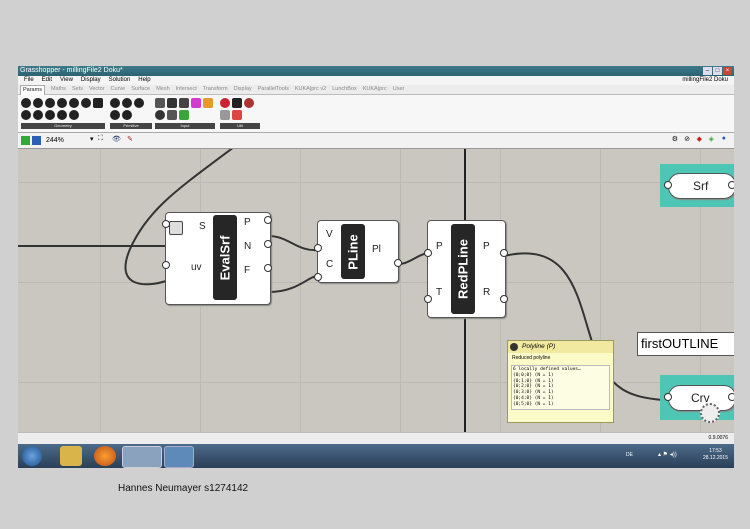  Describe the element at coordinates (225, 103) in the screenshot. I see `cherry-icon` at that location.